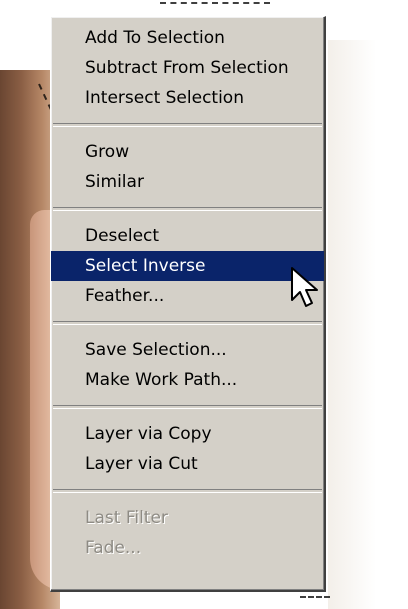 Image resolution: width=408 pixels, height=609 pixels. What do you see at coordinates (315, 602) in the screenshot?
I see `selection-marquee-bottom` at bounding box center [315, 602].